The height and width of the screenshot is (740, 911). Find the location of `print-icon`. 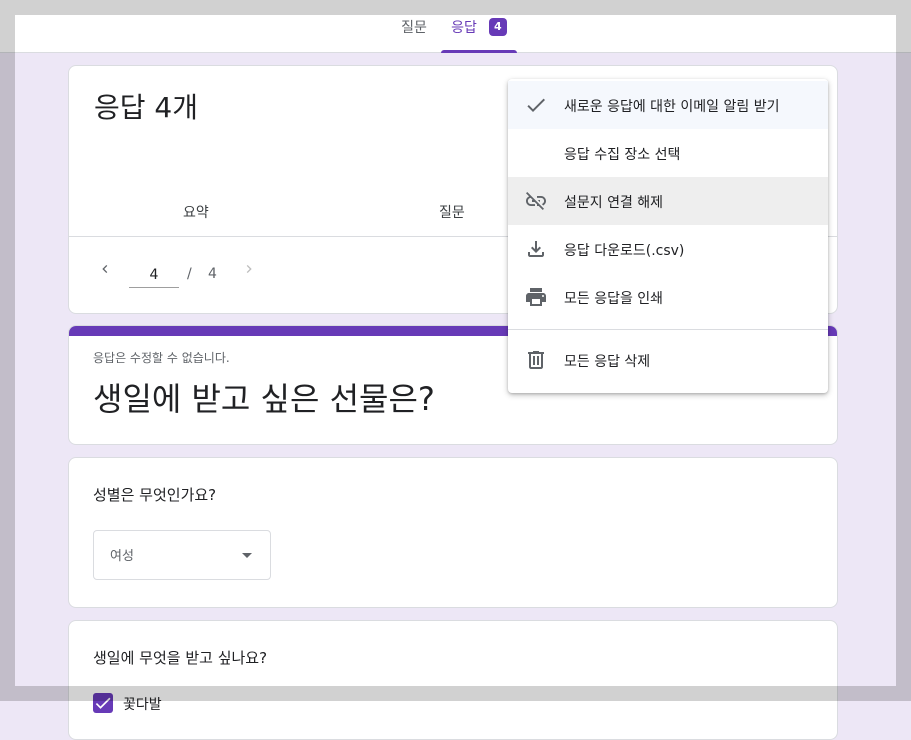

print-icon is located at coordinates (536, 297).